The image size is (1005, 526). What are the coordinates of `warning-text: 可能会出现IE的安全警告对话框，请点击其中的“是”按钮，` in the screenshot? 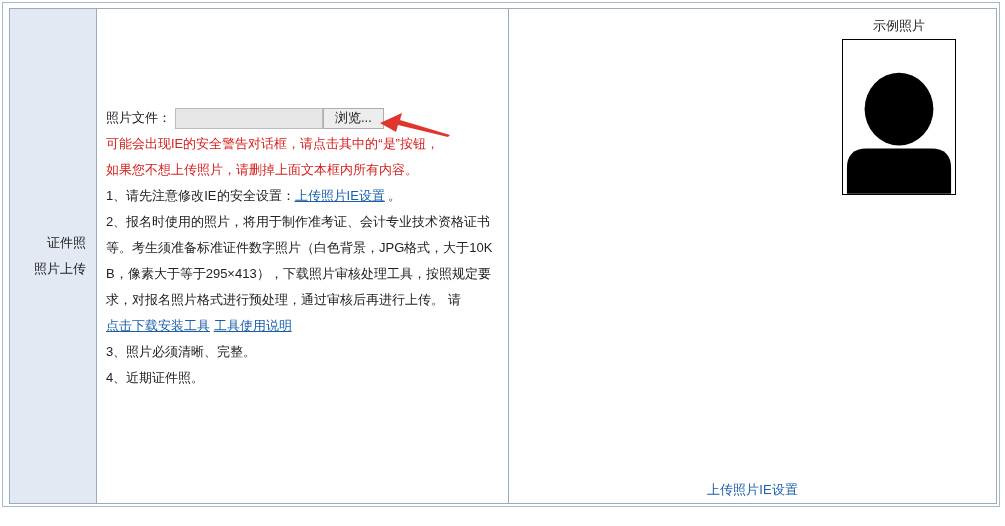 It's located at (273, 144).